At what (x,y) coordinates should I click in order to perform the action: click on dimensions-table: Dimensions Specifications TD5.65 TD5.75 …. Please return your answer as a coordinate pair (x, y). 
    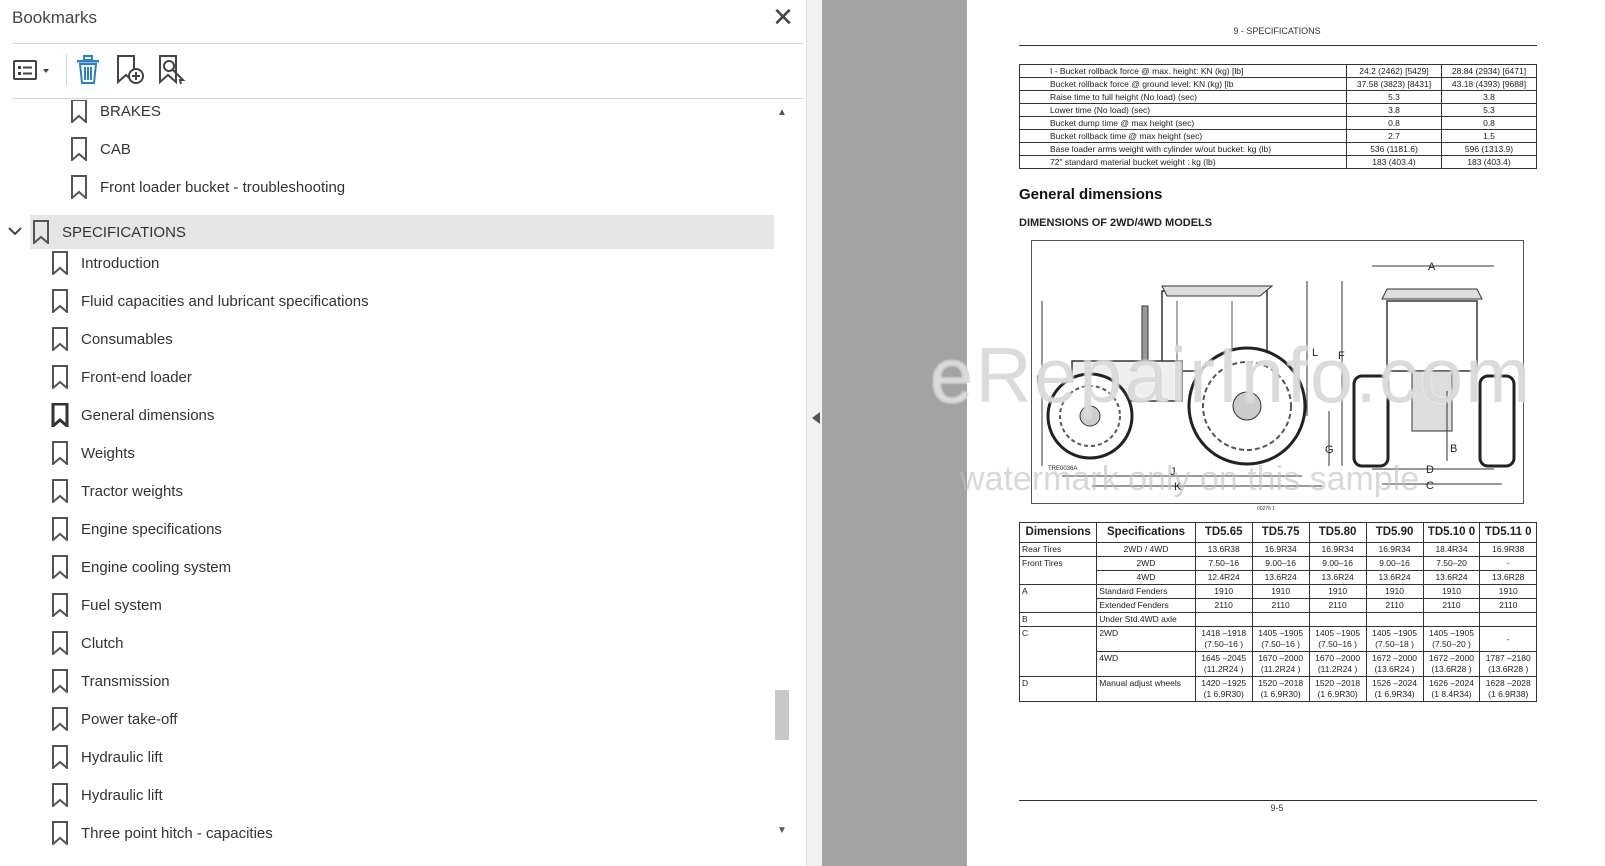
    Looking at the image, I should click on (1277, 612).